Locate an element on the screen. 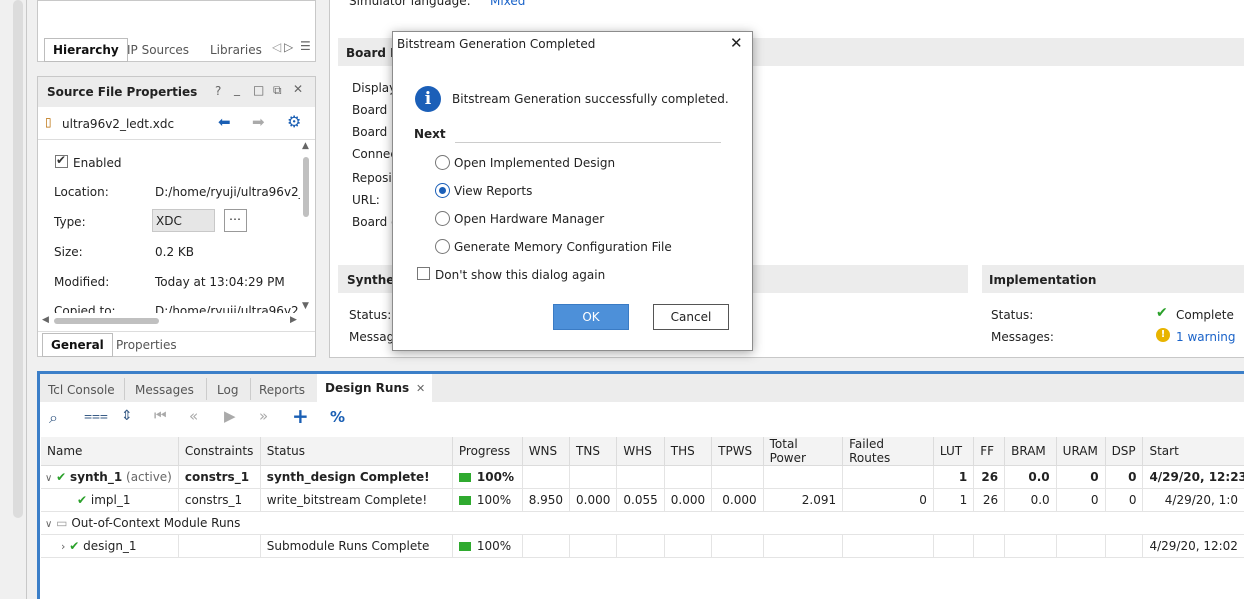 Image resolution: width=1244 pixels, height=599 pixels. tab-properties: Properties is located at coordinates (146, 345).